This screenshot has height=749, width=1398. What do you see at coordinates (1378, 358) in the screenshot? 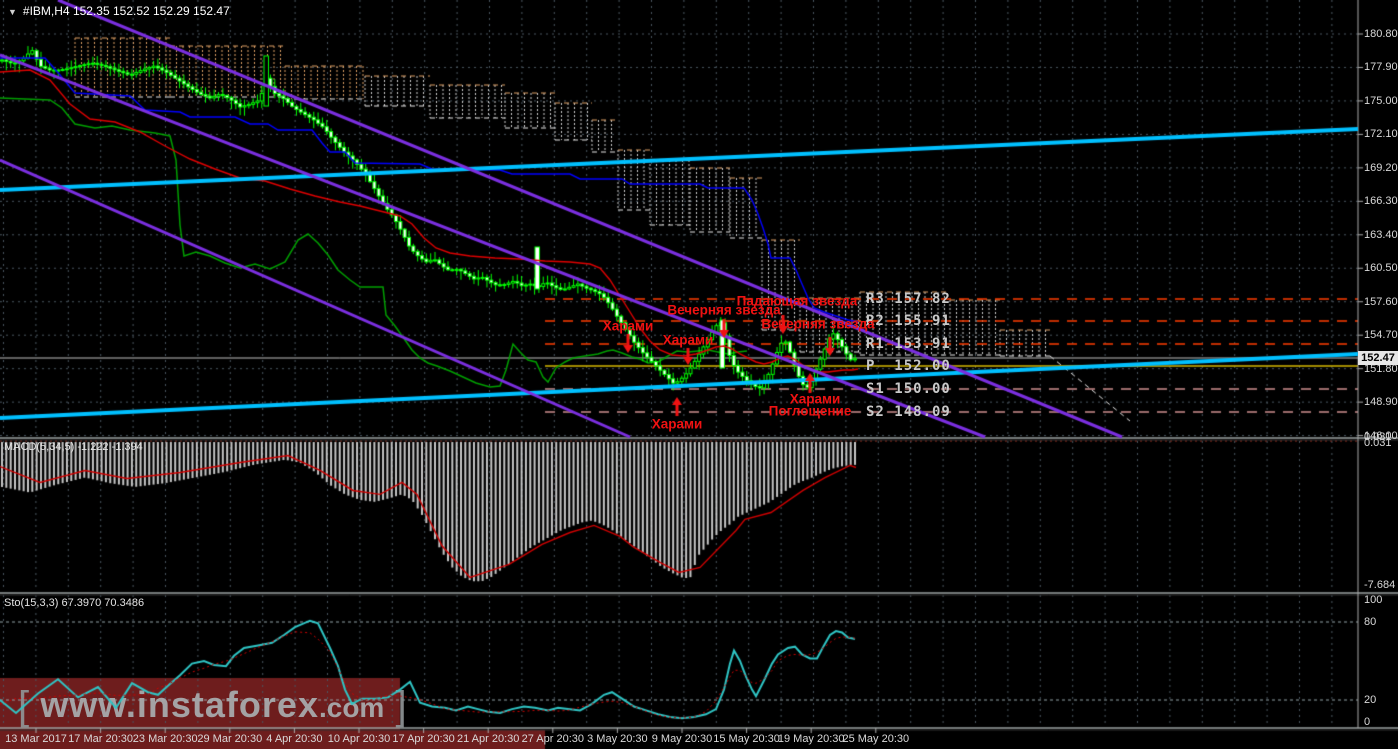
I see `current-price-badge: 152.47` at bounding box center [1378, 358].